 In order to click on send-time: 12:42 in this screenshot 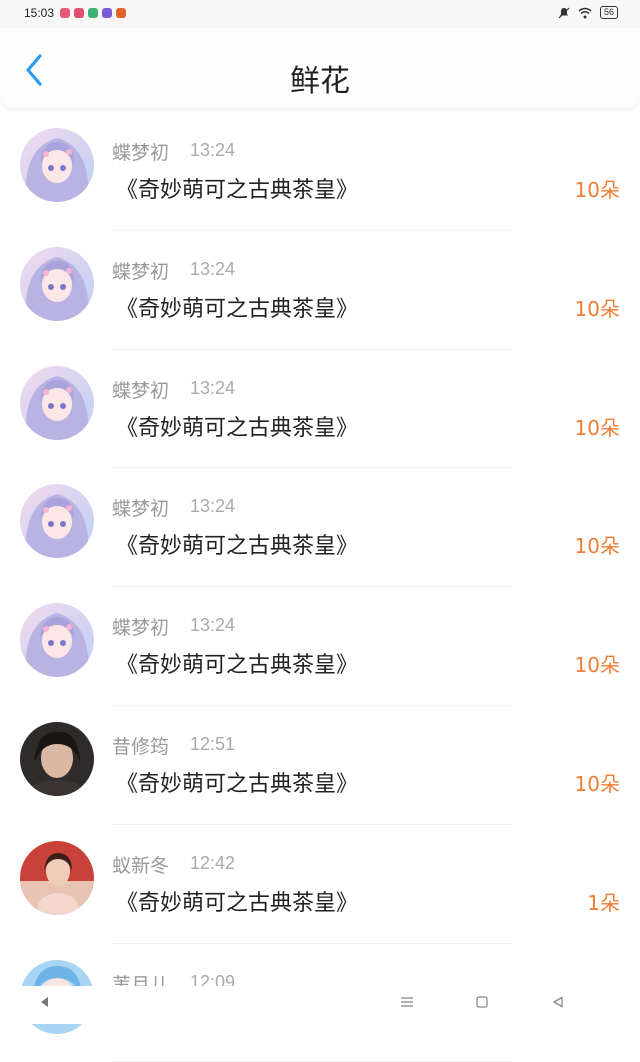, I will do `click(213, 862)`.